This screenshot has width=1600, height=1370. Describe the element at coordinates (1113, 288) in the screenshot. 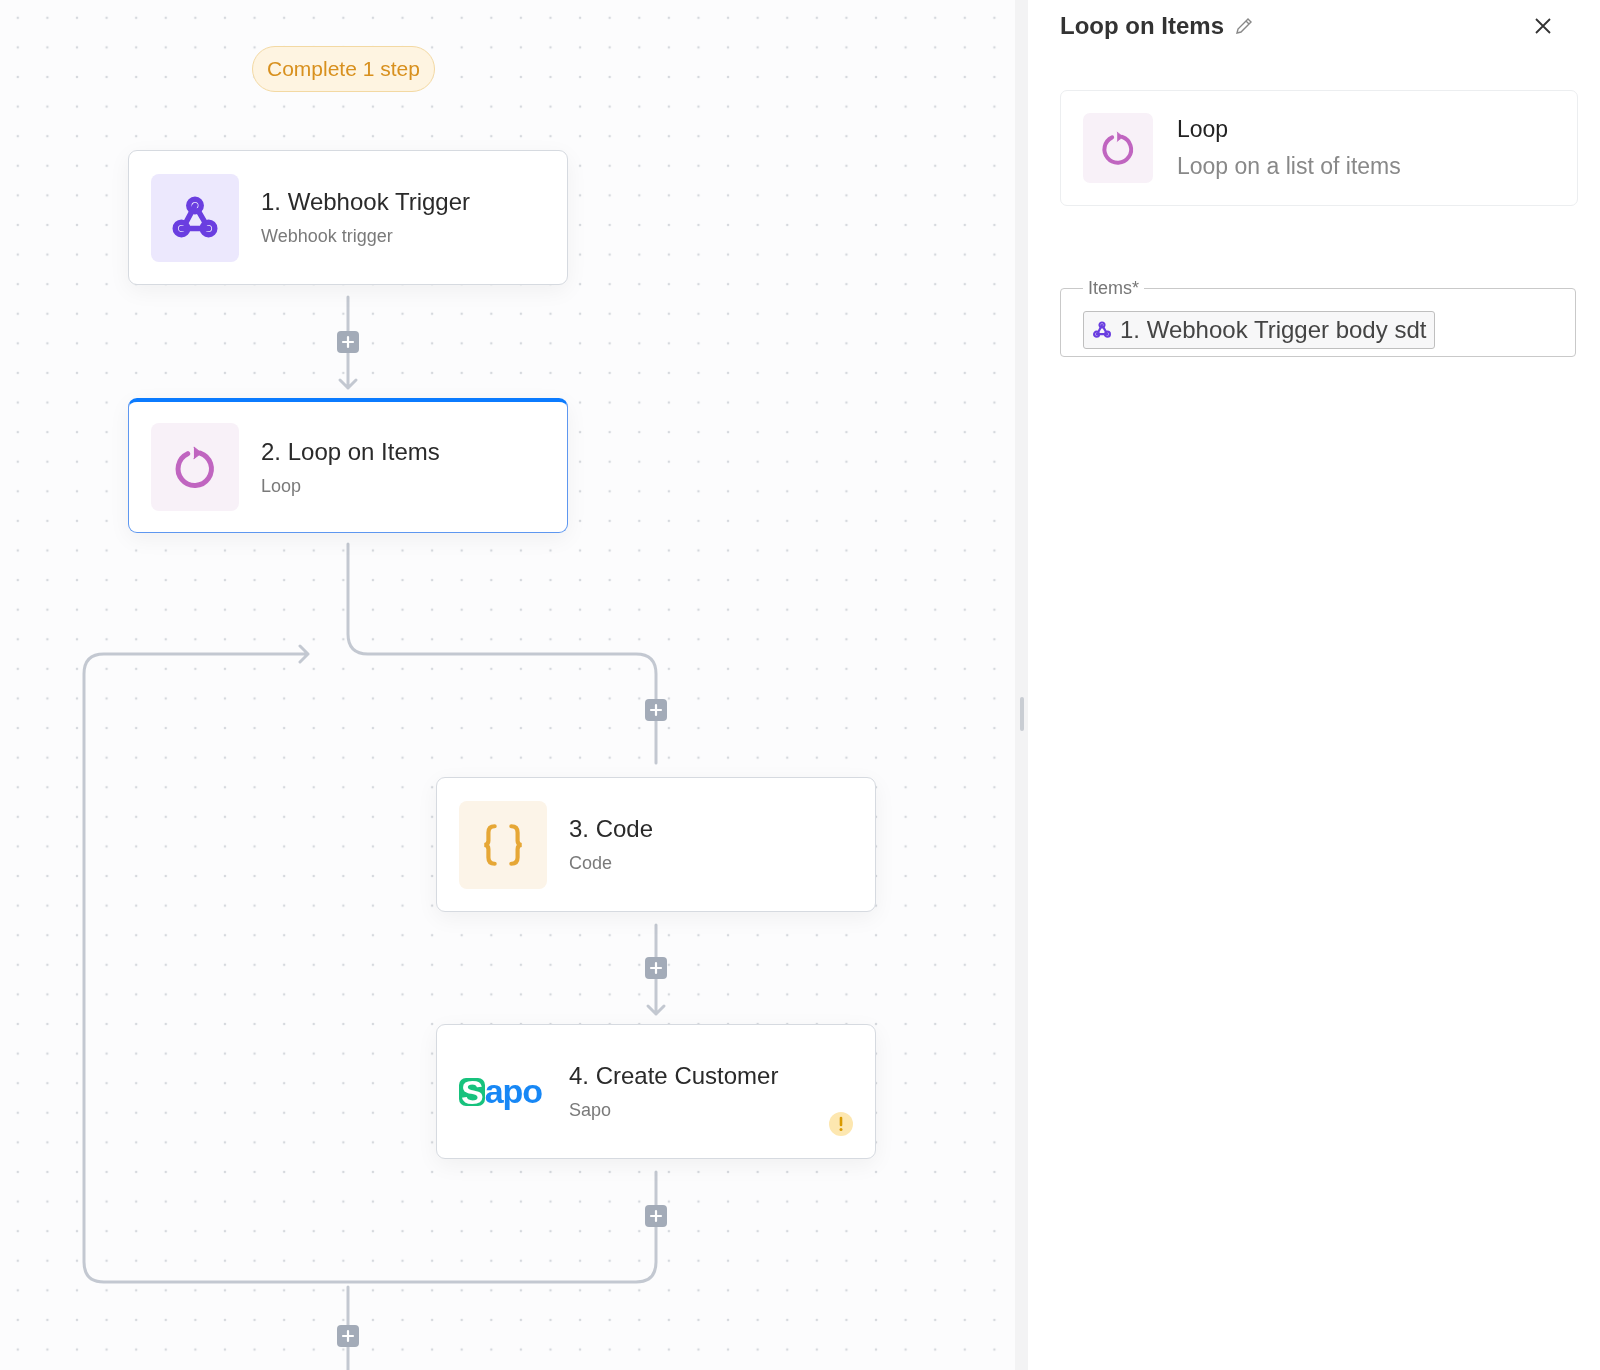

I see `field-label: Items*` at that location.